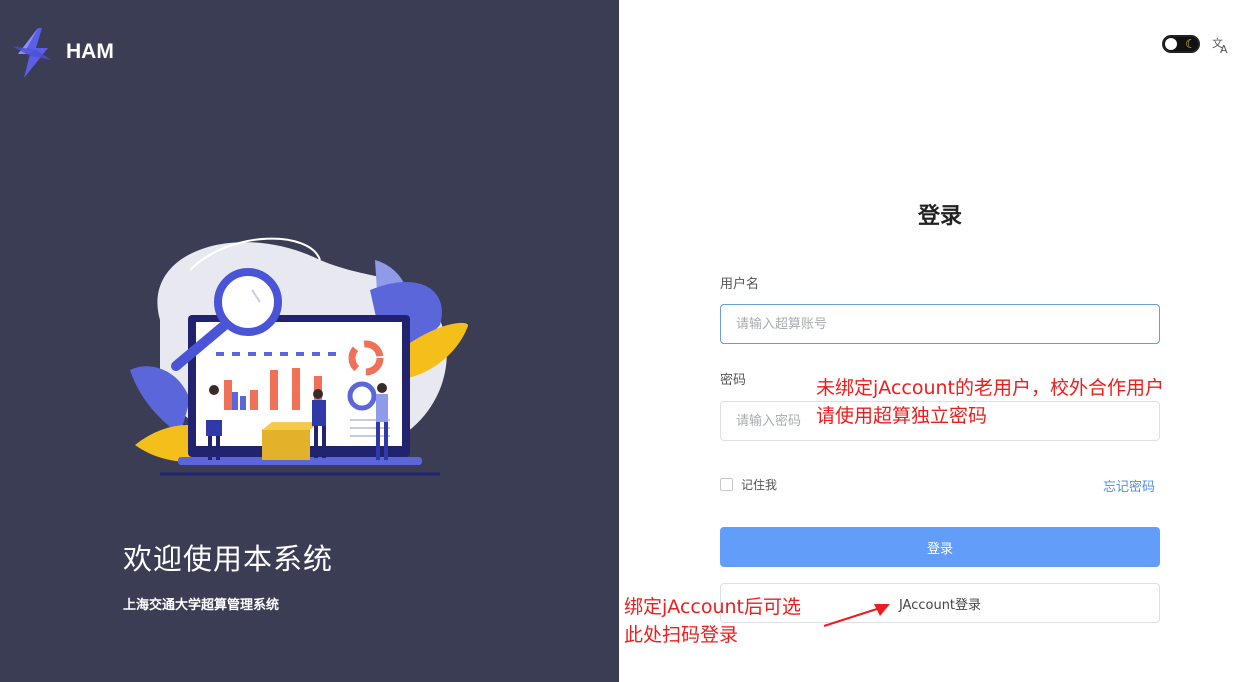 This screenshot has width=1255, height=682. What do you see at coordinates (990, 388) in the screenshot?
I see `password-annotation-line1: 未绑定jAccount的老用户，校外合作用户` at bounding box center [990, 388].